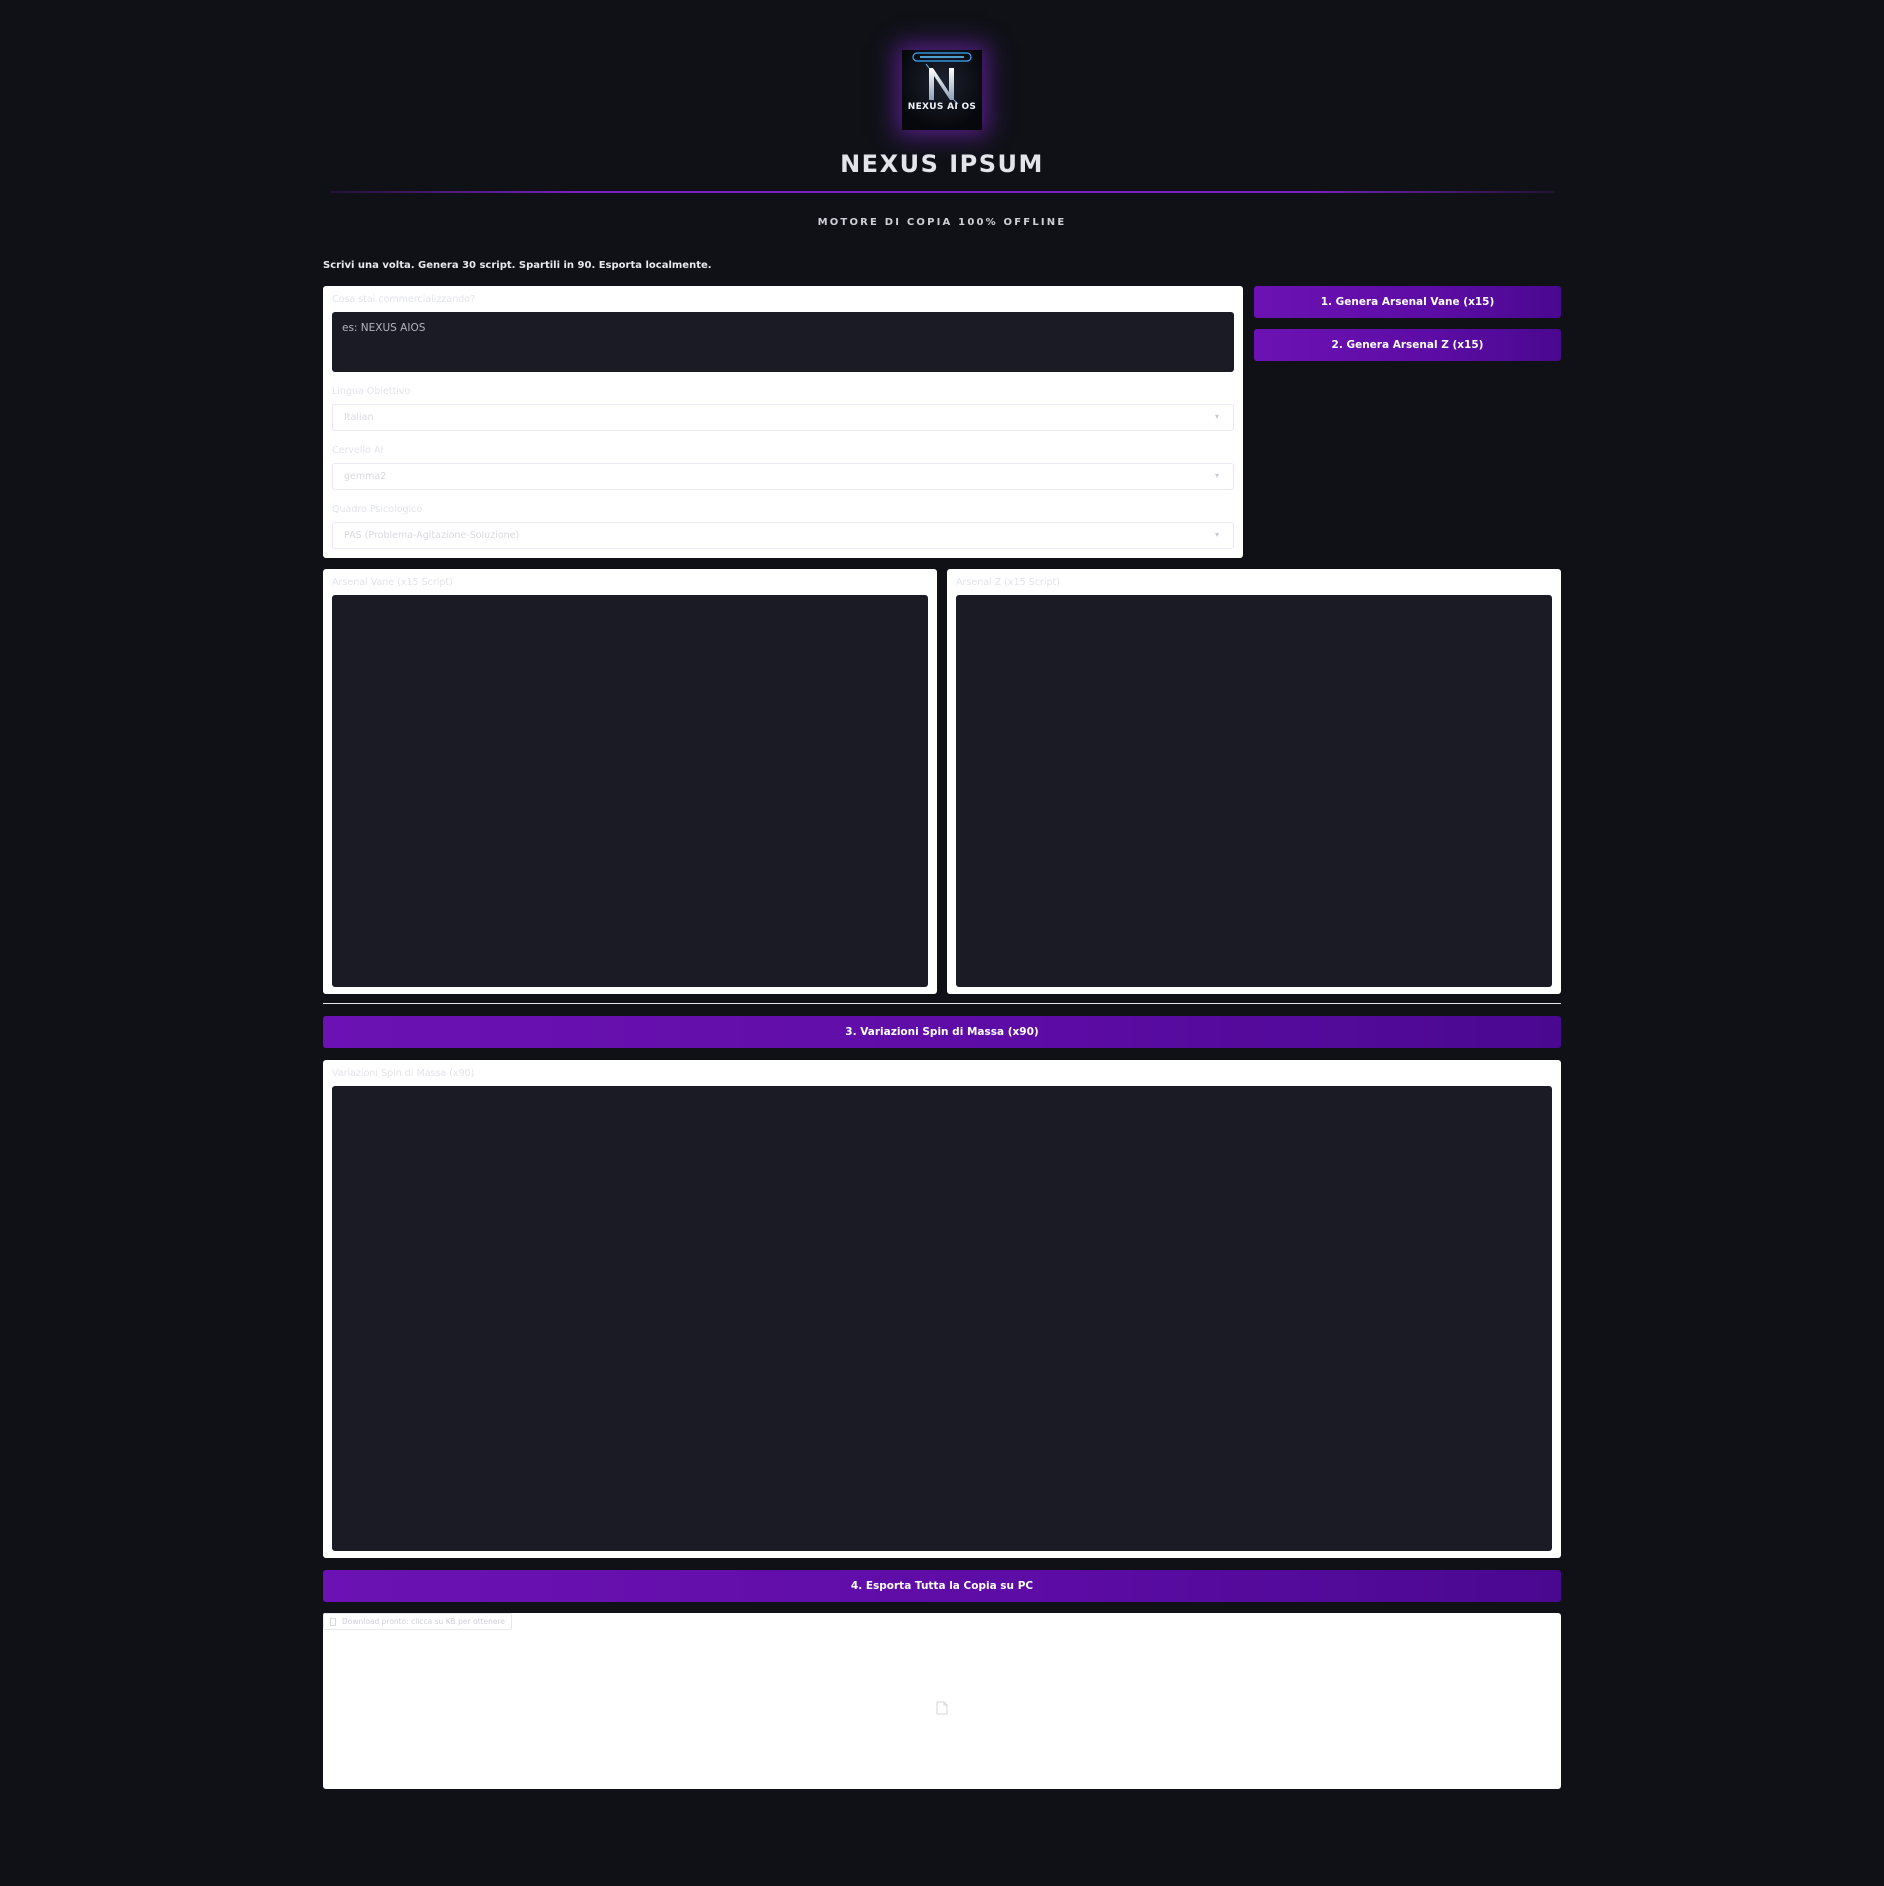 The height and width of the screenshot is (1886, 1884). I want to click on section-divider, so click(942, 1003).